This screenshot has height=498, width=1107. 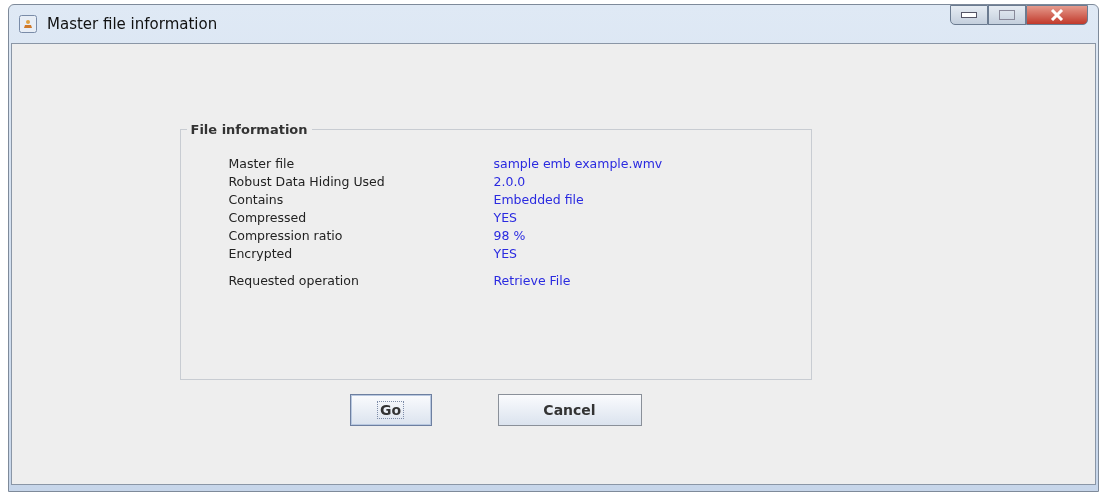 I want to click on close-icon, so click(x=1057, y=15).